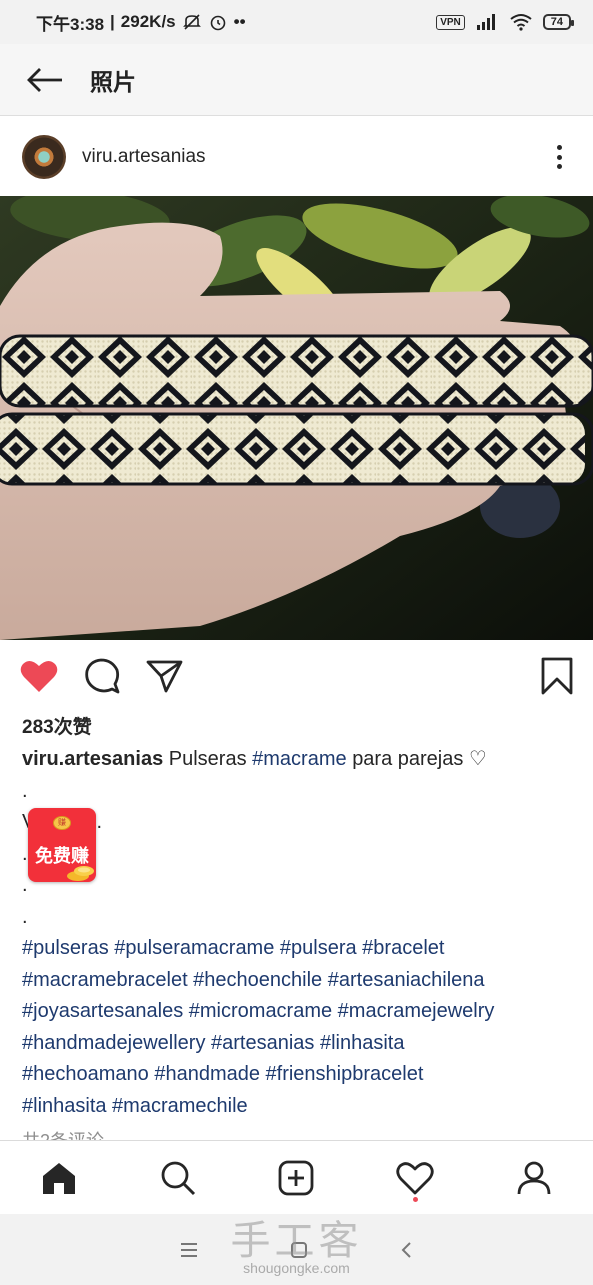 The width and height of the screenshot is (593, 1285). I want to click on nav-profile, so click(534, 1178).